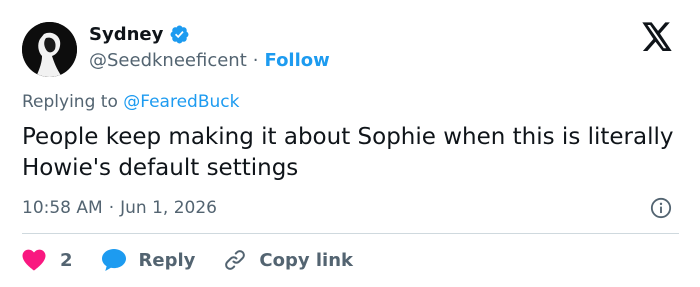  I want to click on reply-mention-link: @FearedBuck, so click(181, 102).